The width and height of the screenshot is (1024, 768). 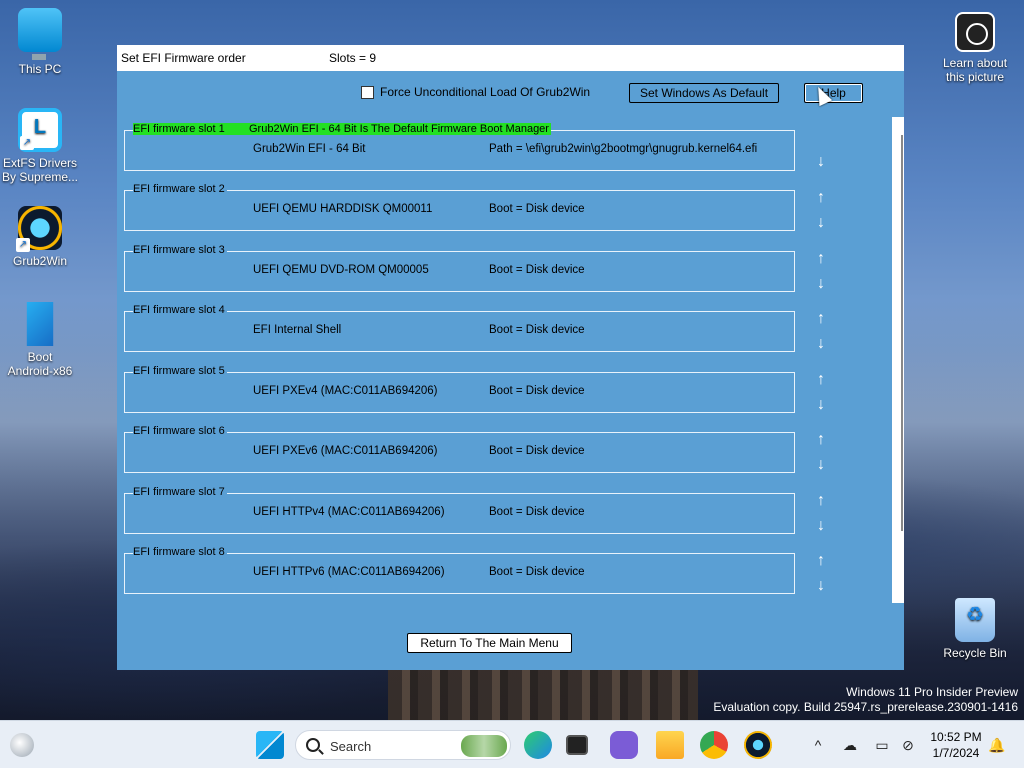 What do you see at coordinates (485, 92) in the screenshot?
I see `force-load-label: Force Unconditional Load Of Grub2Win` at bounding box center [485, 92].